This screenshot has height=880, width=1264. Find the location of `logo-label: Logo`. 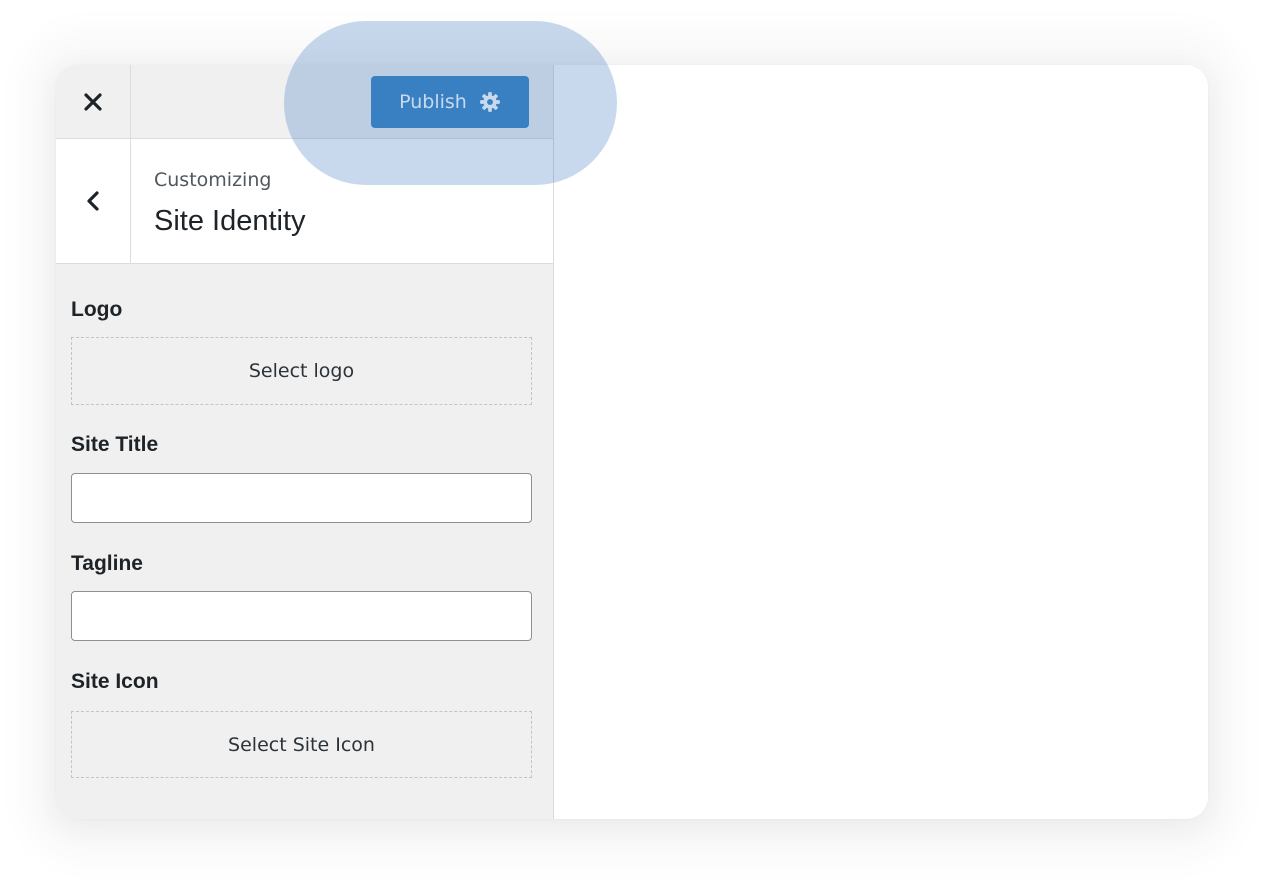

logo-label: Logo is located at coordinates (97, 309).